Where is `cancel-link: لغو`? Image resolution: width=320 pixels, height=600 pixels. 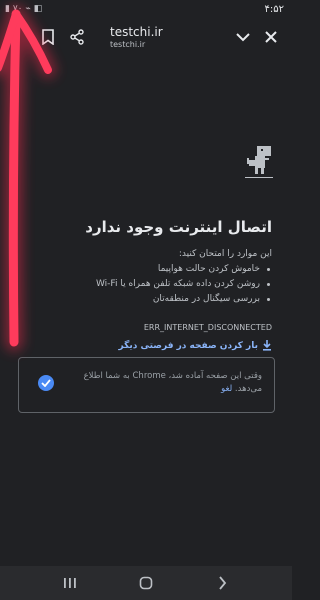
cancel-link: لغو is located at coordinates (226, 389).